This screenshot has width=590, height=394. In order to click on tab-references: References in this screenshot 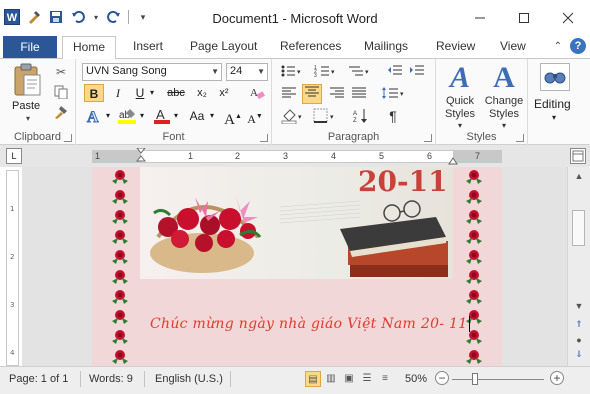, I will do `click(310, 46)`.